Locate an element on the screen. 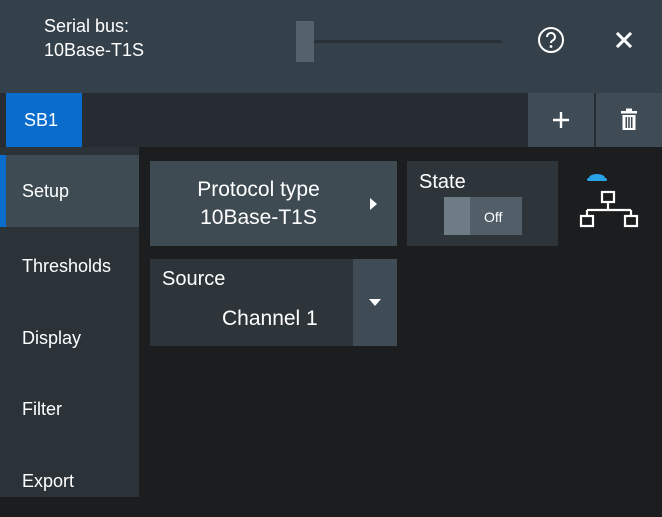  sidebar-item-export: Export is located at coordinates (72, 481).